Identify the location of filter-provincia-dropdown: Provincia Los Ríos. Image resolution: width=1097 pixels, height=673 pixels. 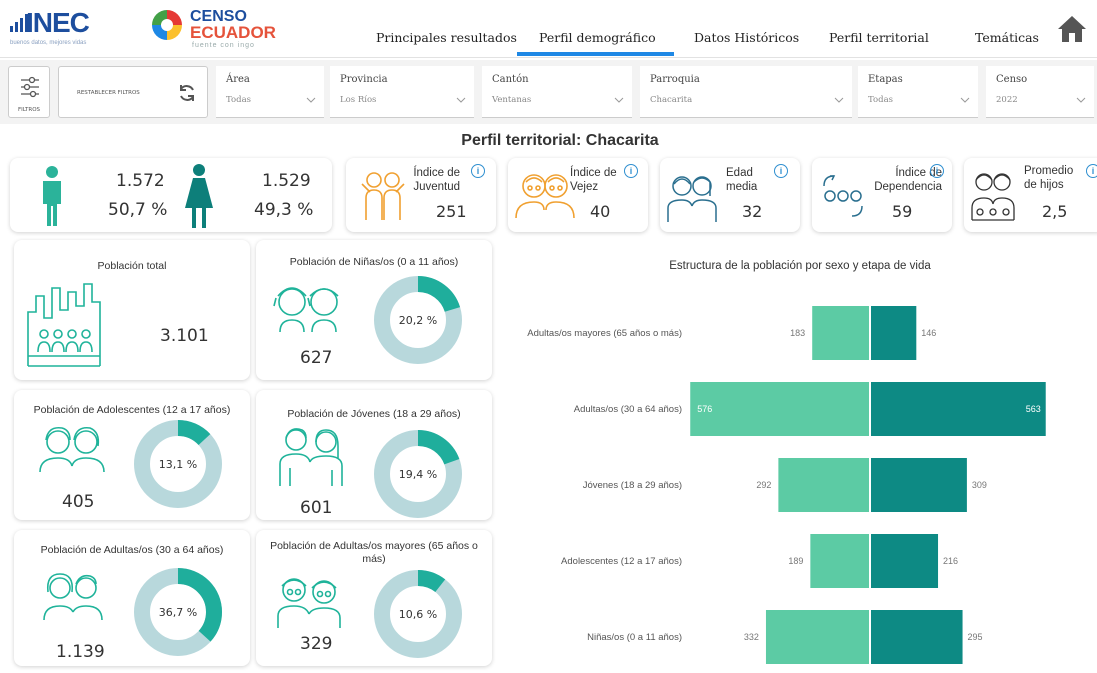
(402, 92).